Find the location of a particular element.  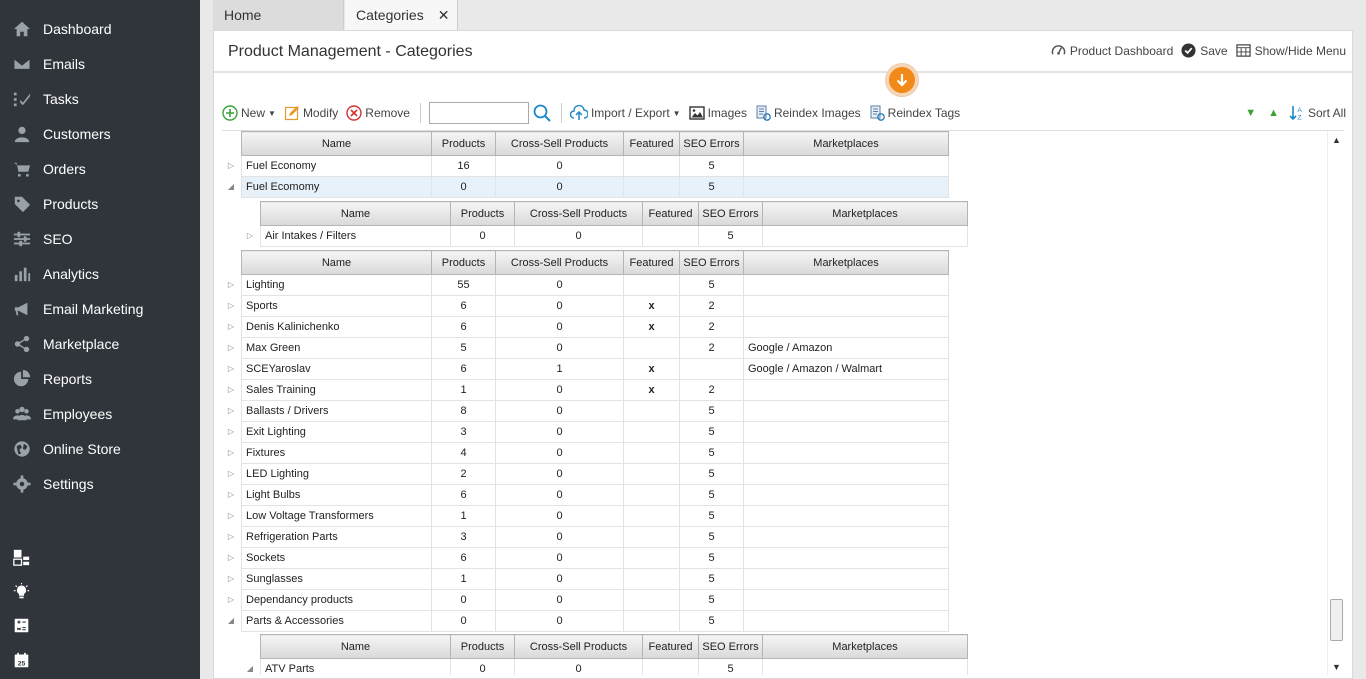

sidebar-item-settings: Settings is located at coordinates (100, 483).